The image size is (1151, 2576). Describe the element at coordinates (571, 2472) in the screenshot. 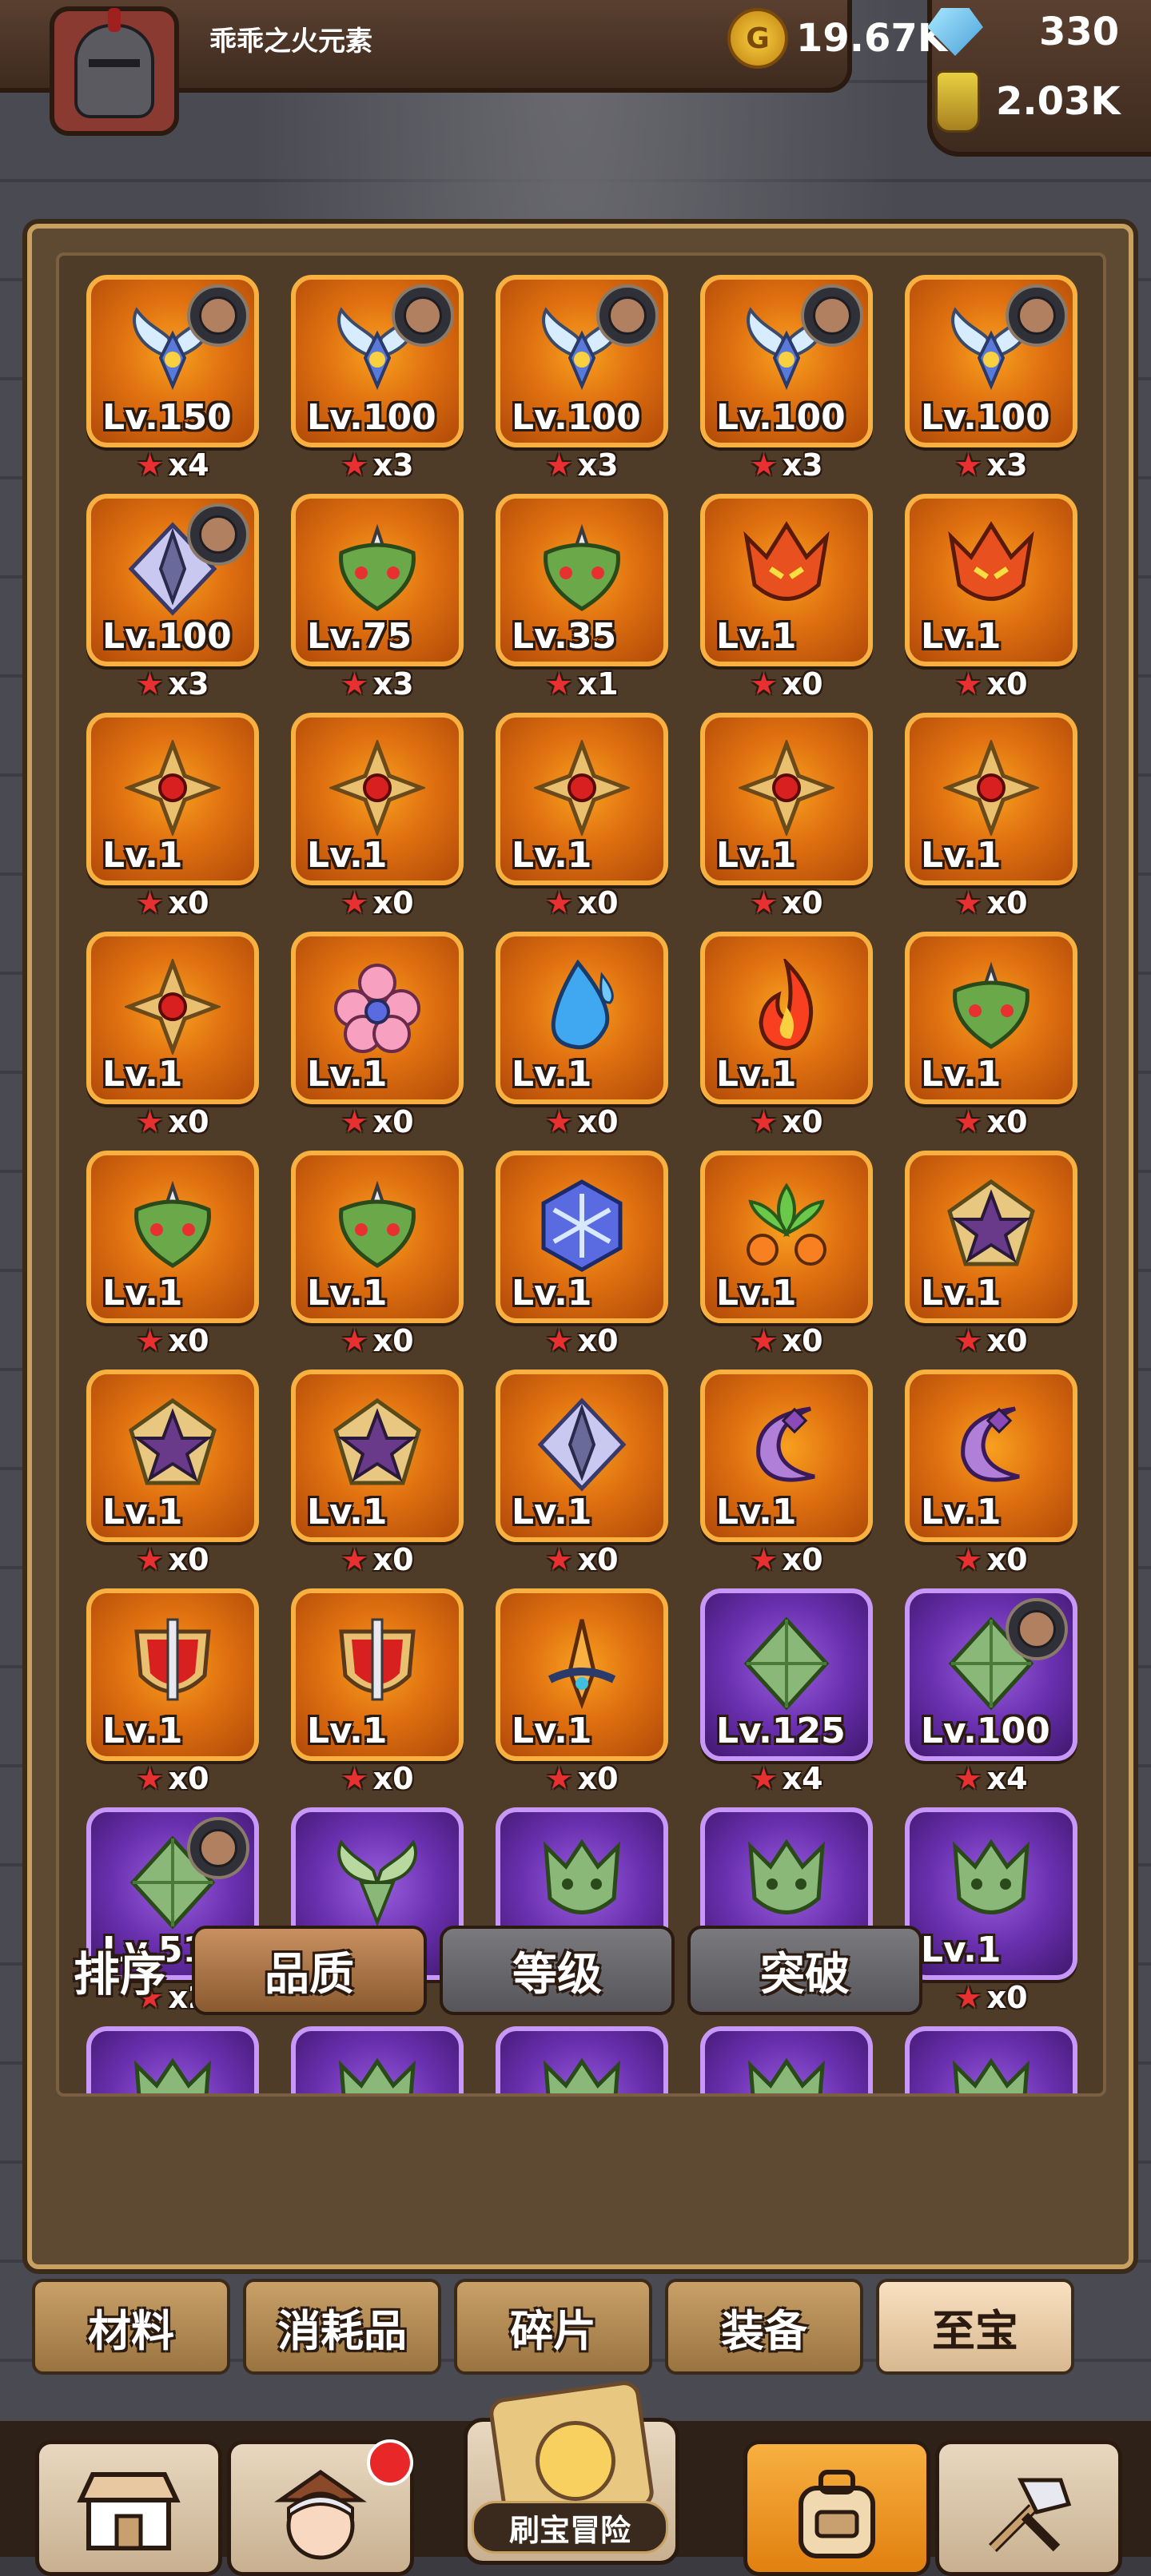

I see `treasure-adventure-button: 刷宝冒险` at that location.